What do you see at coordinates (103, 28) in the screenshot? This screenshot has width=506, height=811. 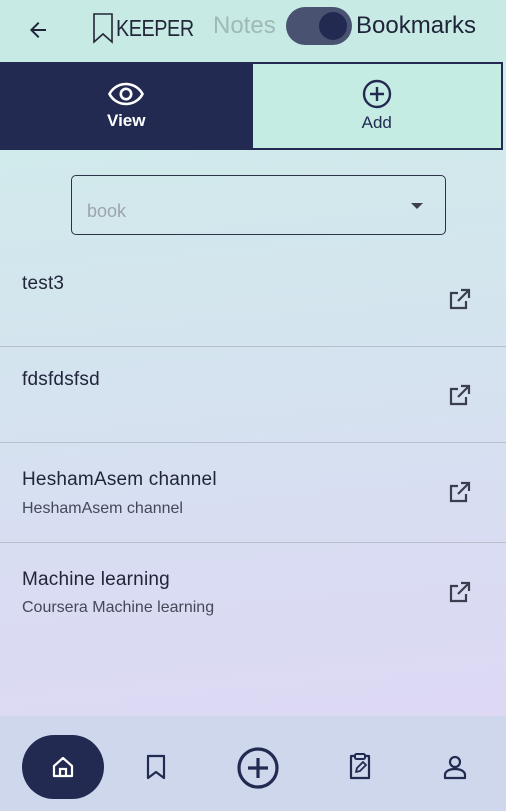 I see `bookmark-outline-icon` at bounding box center [103, 28].